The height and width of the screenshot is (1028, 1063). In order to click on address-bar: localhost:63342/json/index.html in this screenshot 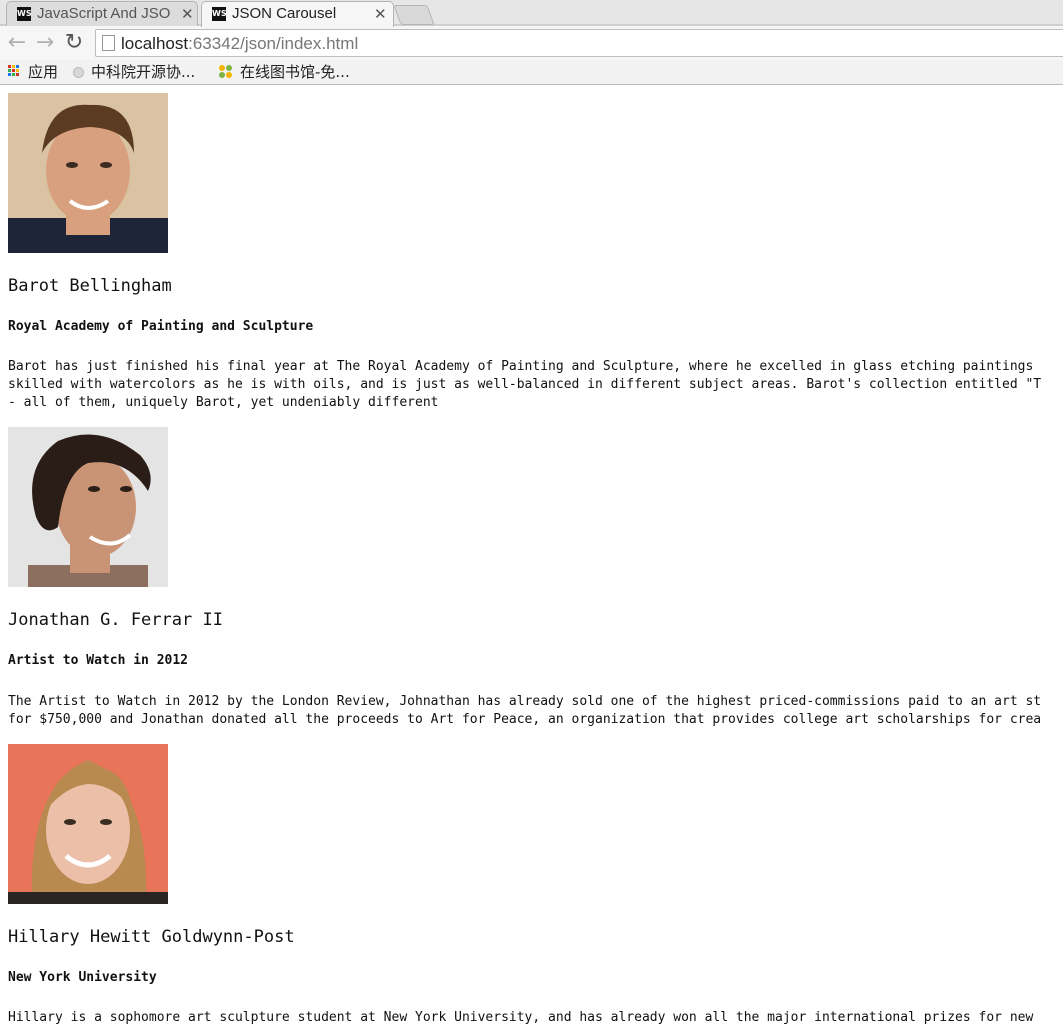, I will do `click(579, 43)`.